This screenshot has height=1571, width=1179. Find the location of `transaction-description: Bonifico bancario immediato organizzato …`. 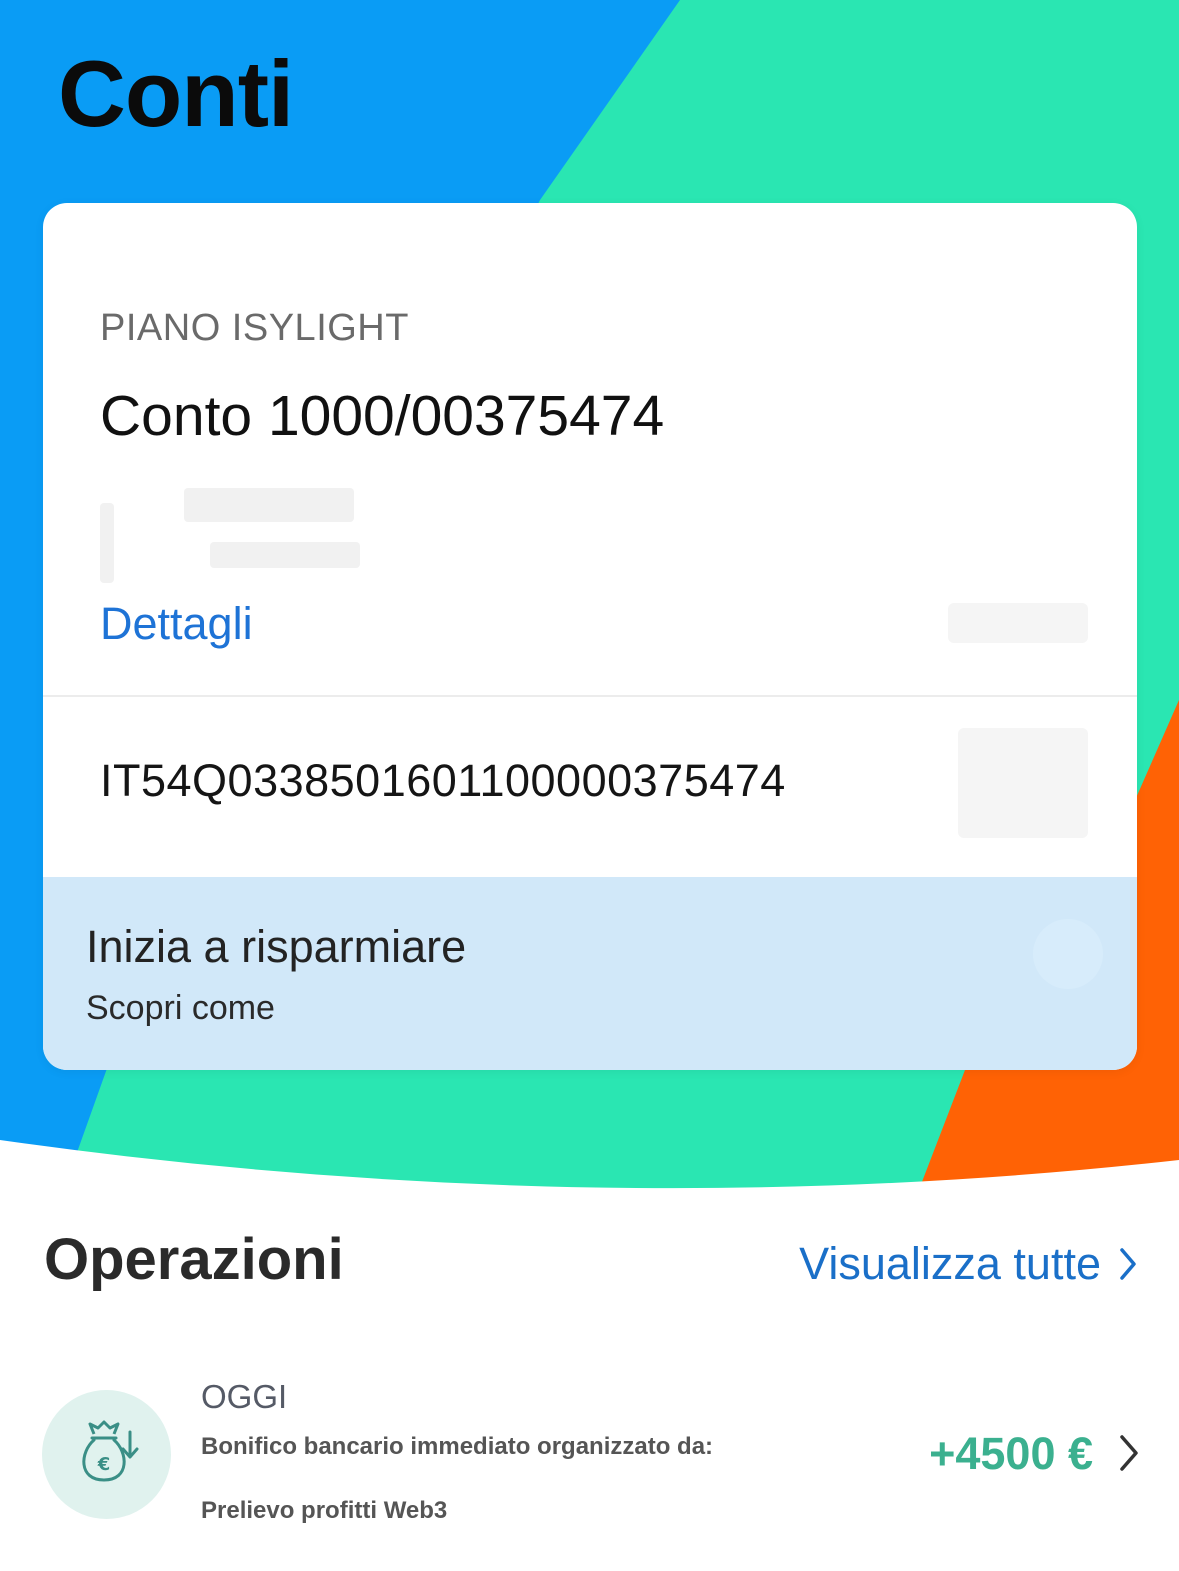

transaction-description: Bonifico bancario immediato organizzato … is located at coordinates (457, 1446).